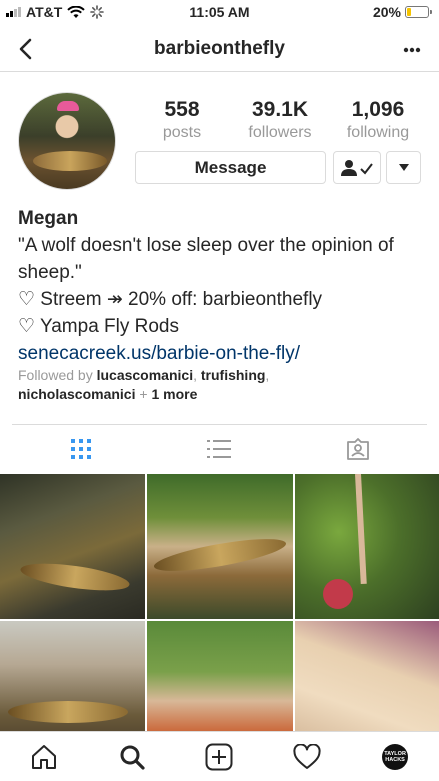 The image size is (439, 781). I want to click on status-bar: AT&T 11:05 AM 20%, so click(219, 12).